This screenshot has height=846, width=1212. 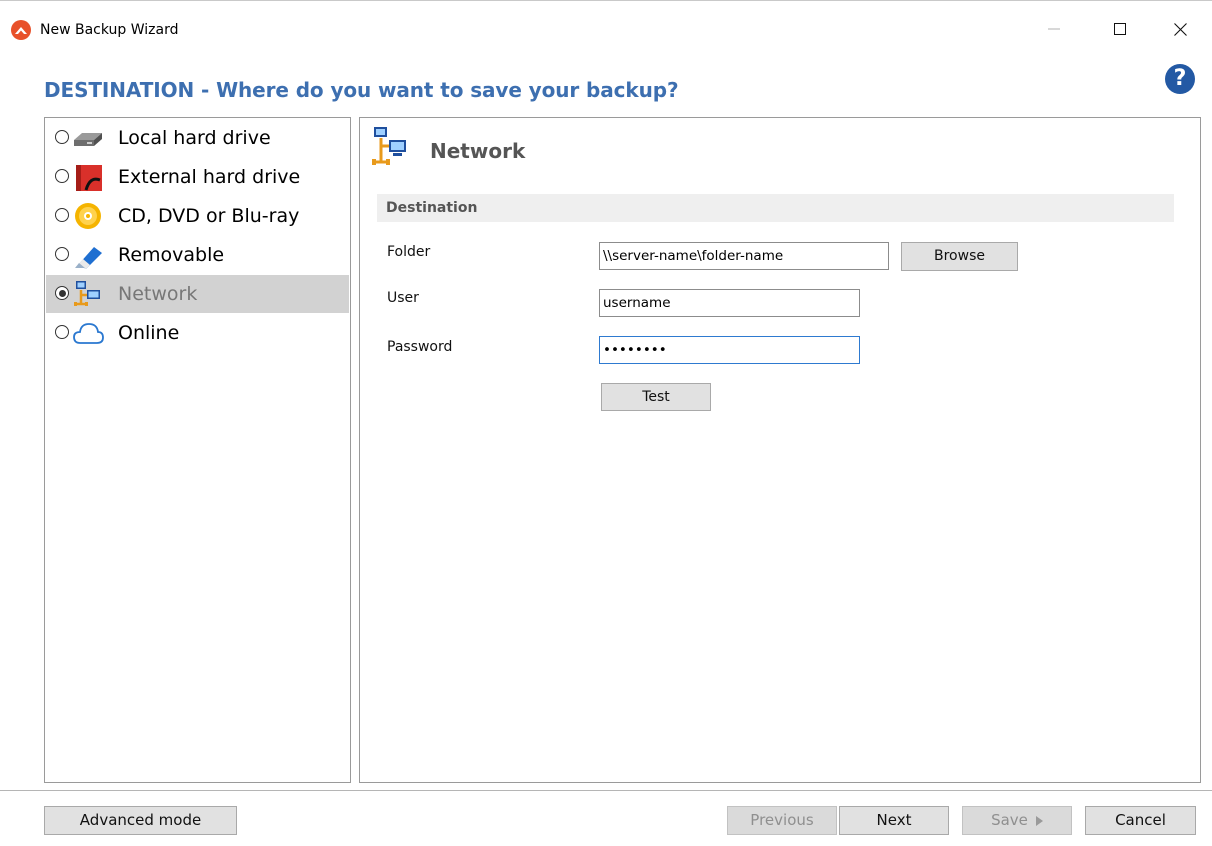 I want to click on test-button: Test, so click(x=656, y=397).